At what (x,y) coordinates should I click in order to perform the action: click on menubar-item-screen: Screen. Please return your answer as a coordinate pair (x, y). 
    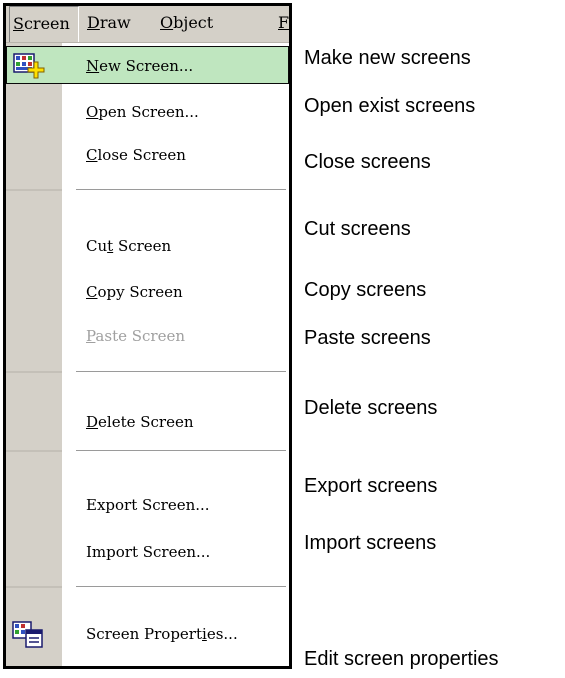
    Looking at the image, I should click on (44, 24).